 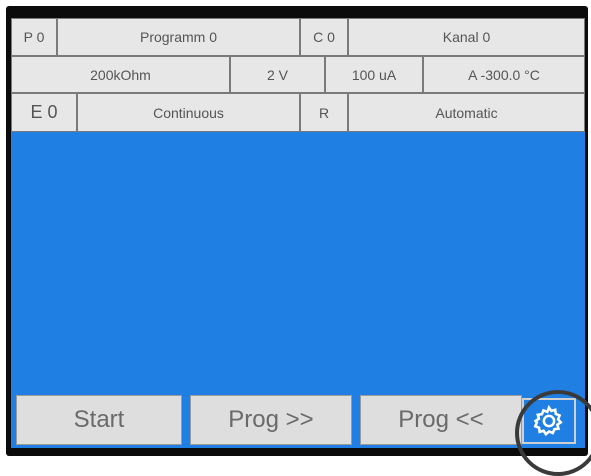 I want to click on prog-next-button: Prog >>, so click(x=271, y=420).